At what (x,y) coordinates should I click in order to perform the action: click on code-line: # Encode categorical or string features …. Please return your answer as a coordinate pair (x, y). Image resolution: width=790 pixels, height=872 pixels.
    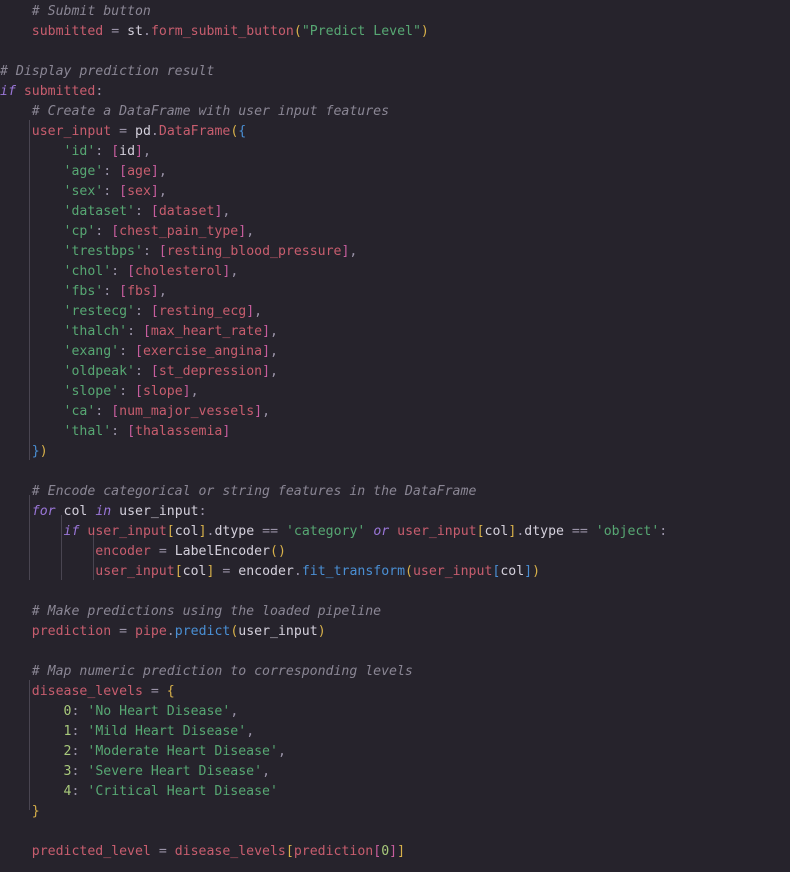
    Looking at the image, I should click on (395, 492).